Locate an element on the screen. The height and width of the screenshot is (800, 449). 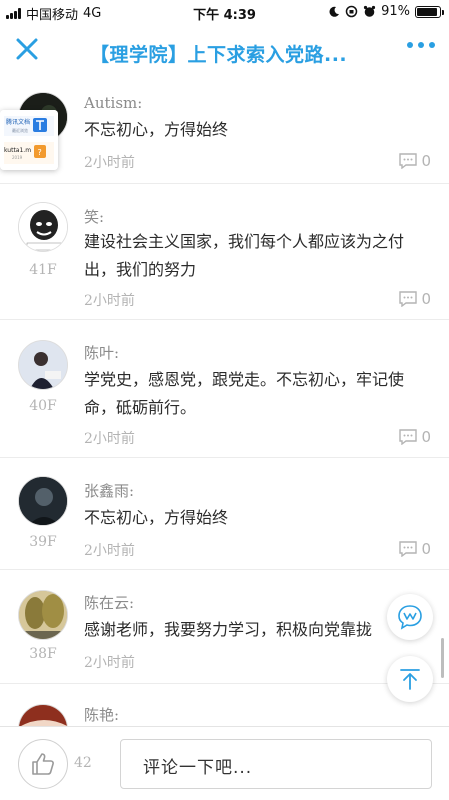
commenter-name: 陈在云: is located at coordinates (109, 603).